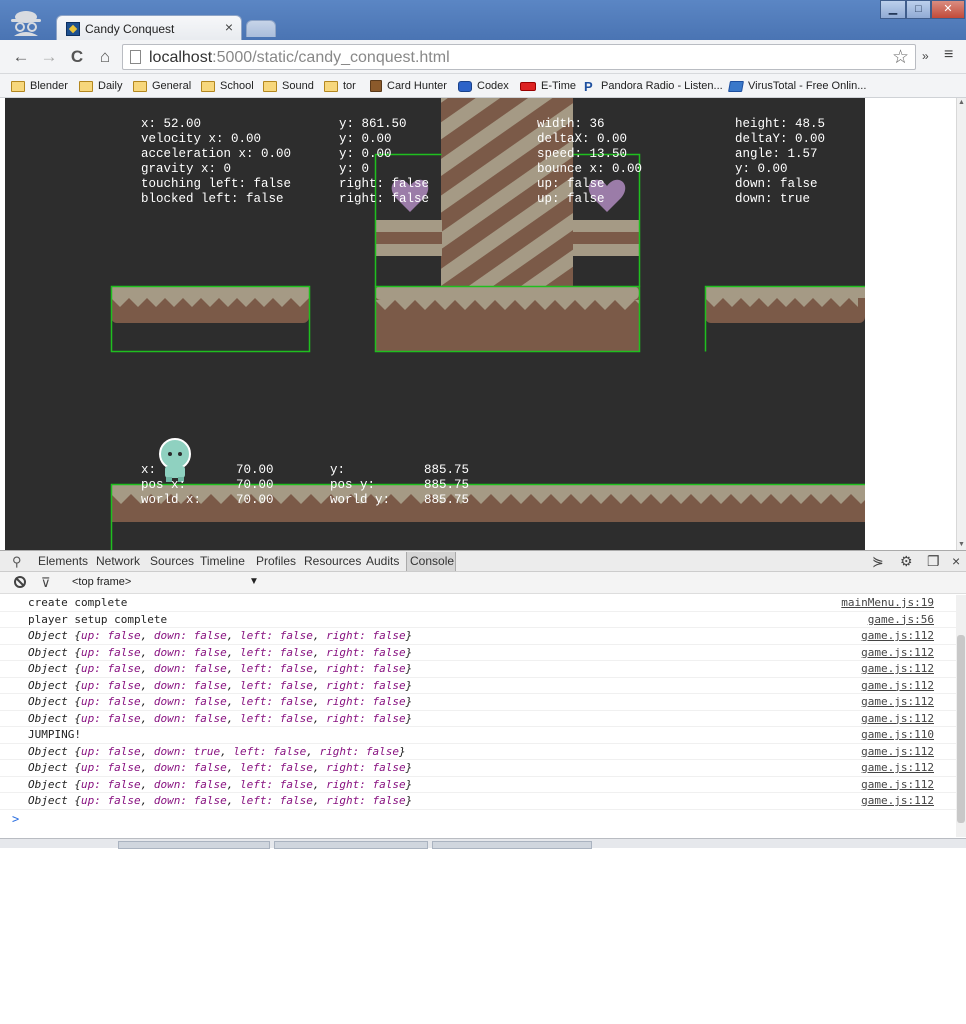 This screenshot has width=966, height=1024. I want to click on console-drawer-icon: ⋟, so click(878, 561).